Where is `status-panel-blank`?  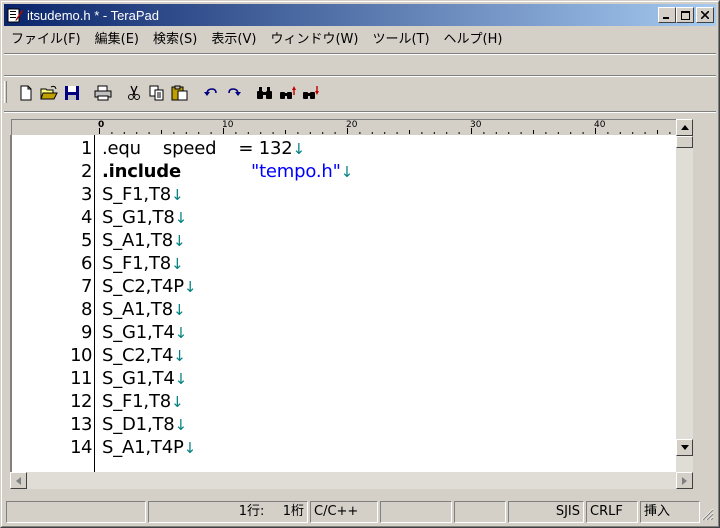
status-panel-blank is located at coordinates (76, 512).